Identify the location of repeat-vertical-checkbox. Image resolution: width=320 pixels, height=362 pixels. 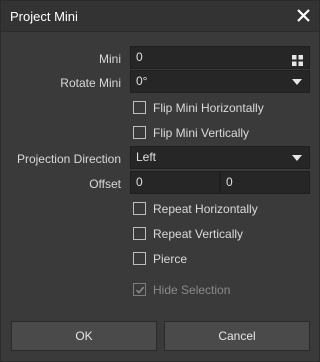
(139, 233).